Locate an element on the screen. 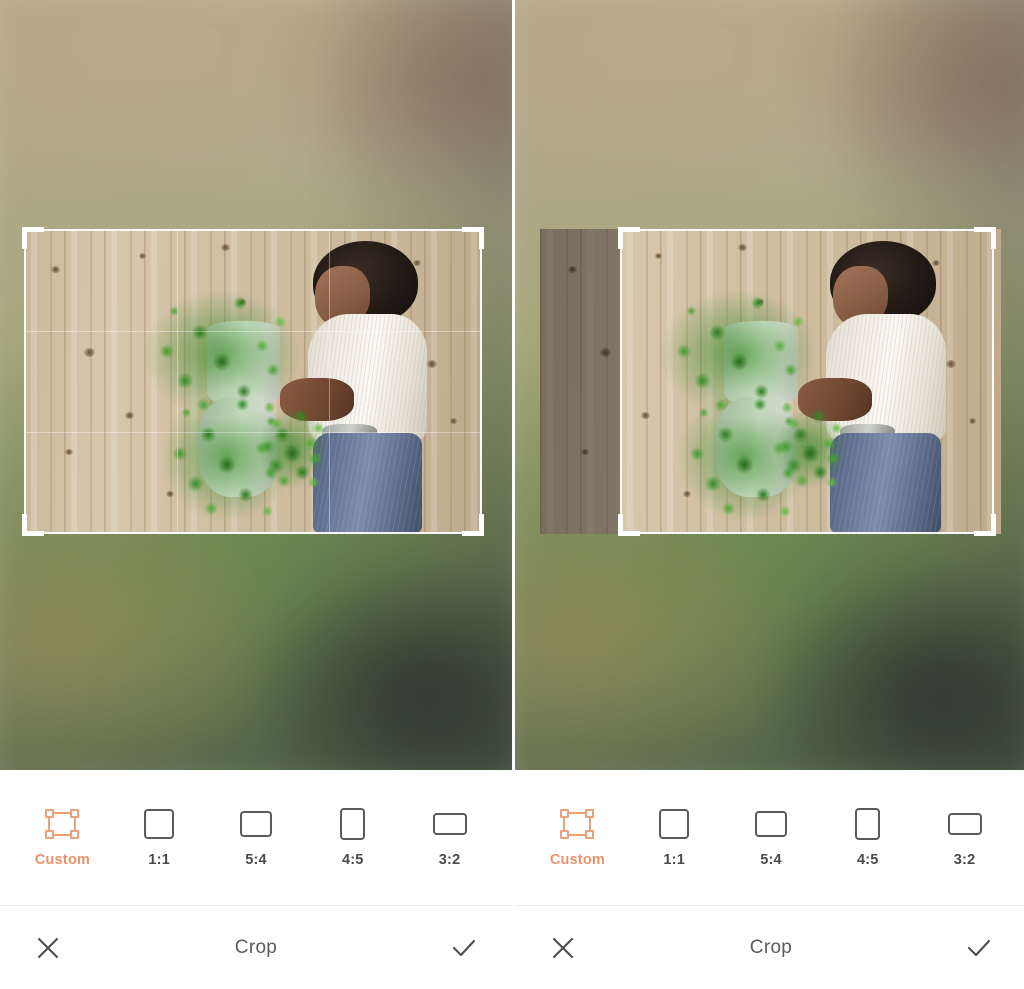  crop-outside-scrim-left is located at coordinates (580, 381).